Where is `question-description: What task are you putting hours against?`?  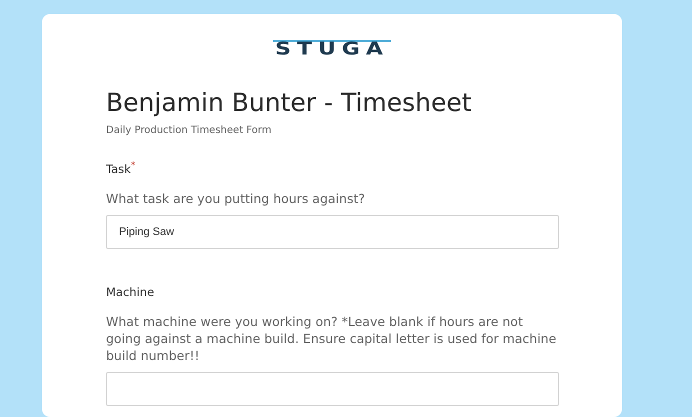 question-description: What task are you putting hours against? is located at coordinates (236, 198).